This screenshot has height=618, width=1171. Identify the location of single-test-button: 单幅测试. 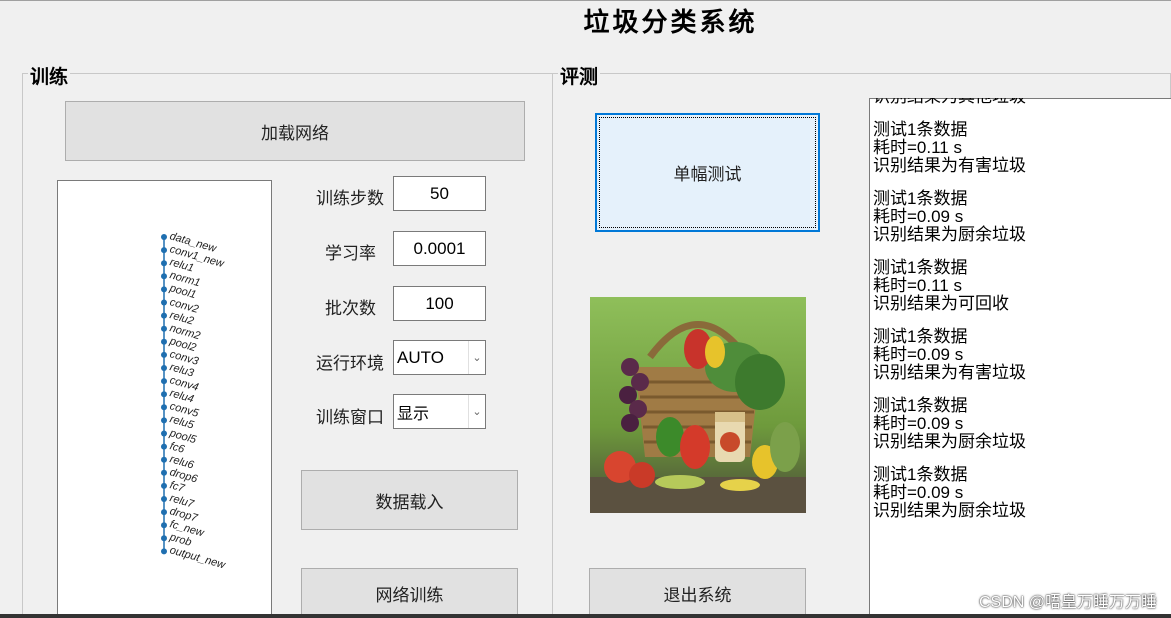
(707, 172).